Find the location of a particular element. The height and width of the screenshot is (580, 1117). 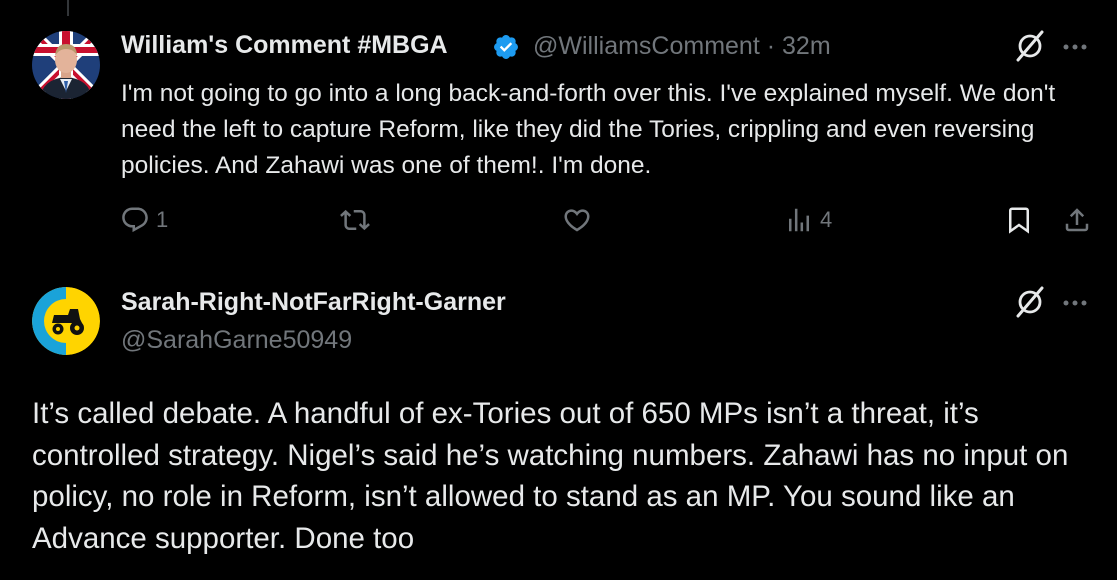

share-icon is located at coordinates (1077, 220).